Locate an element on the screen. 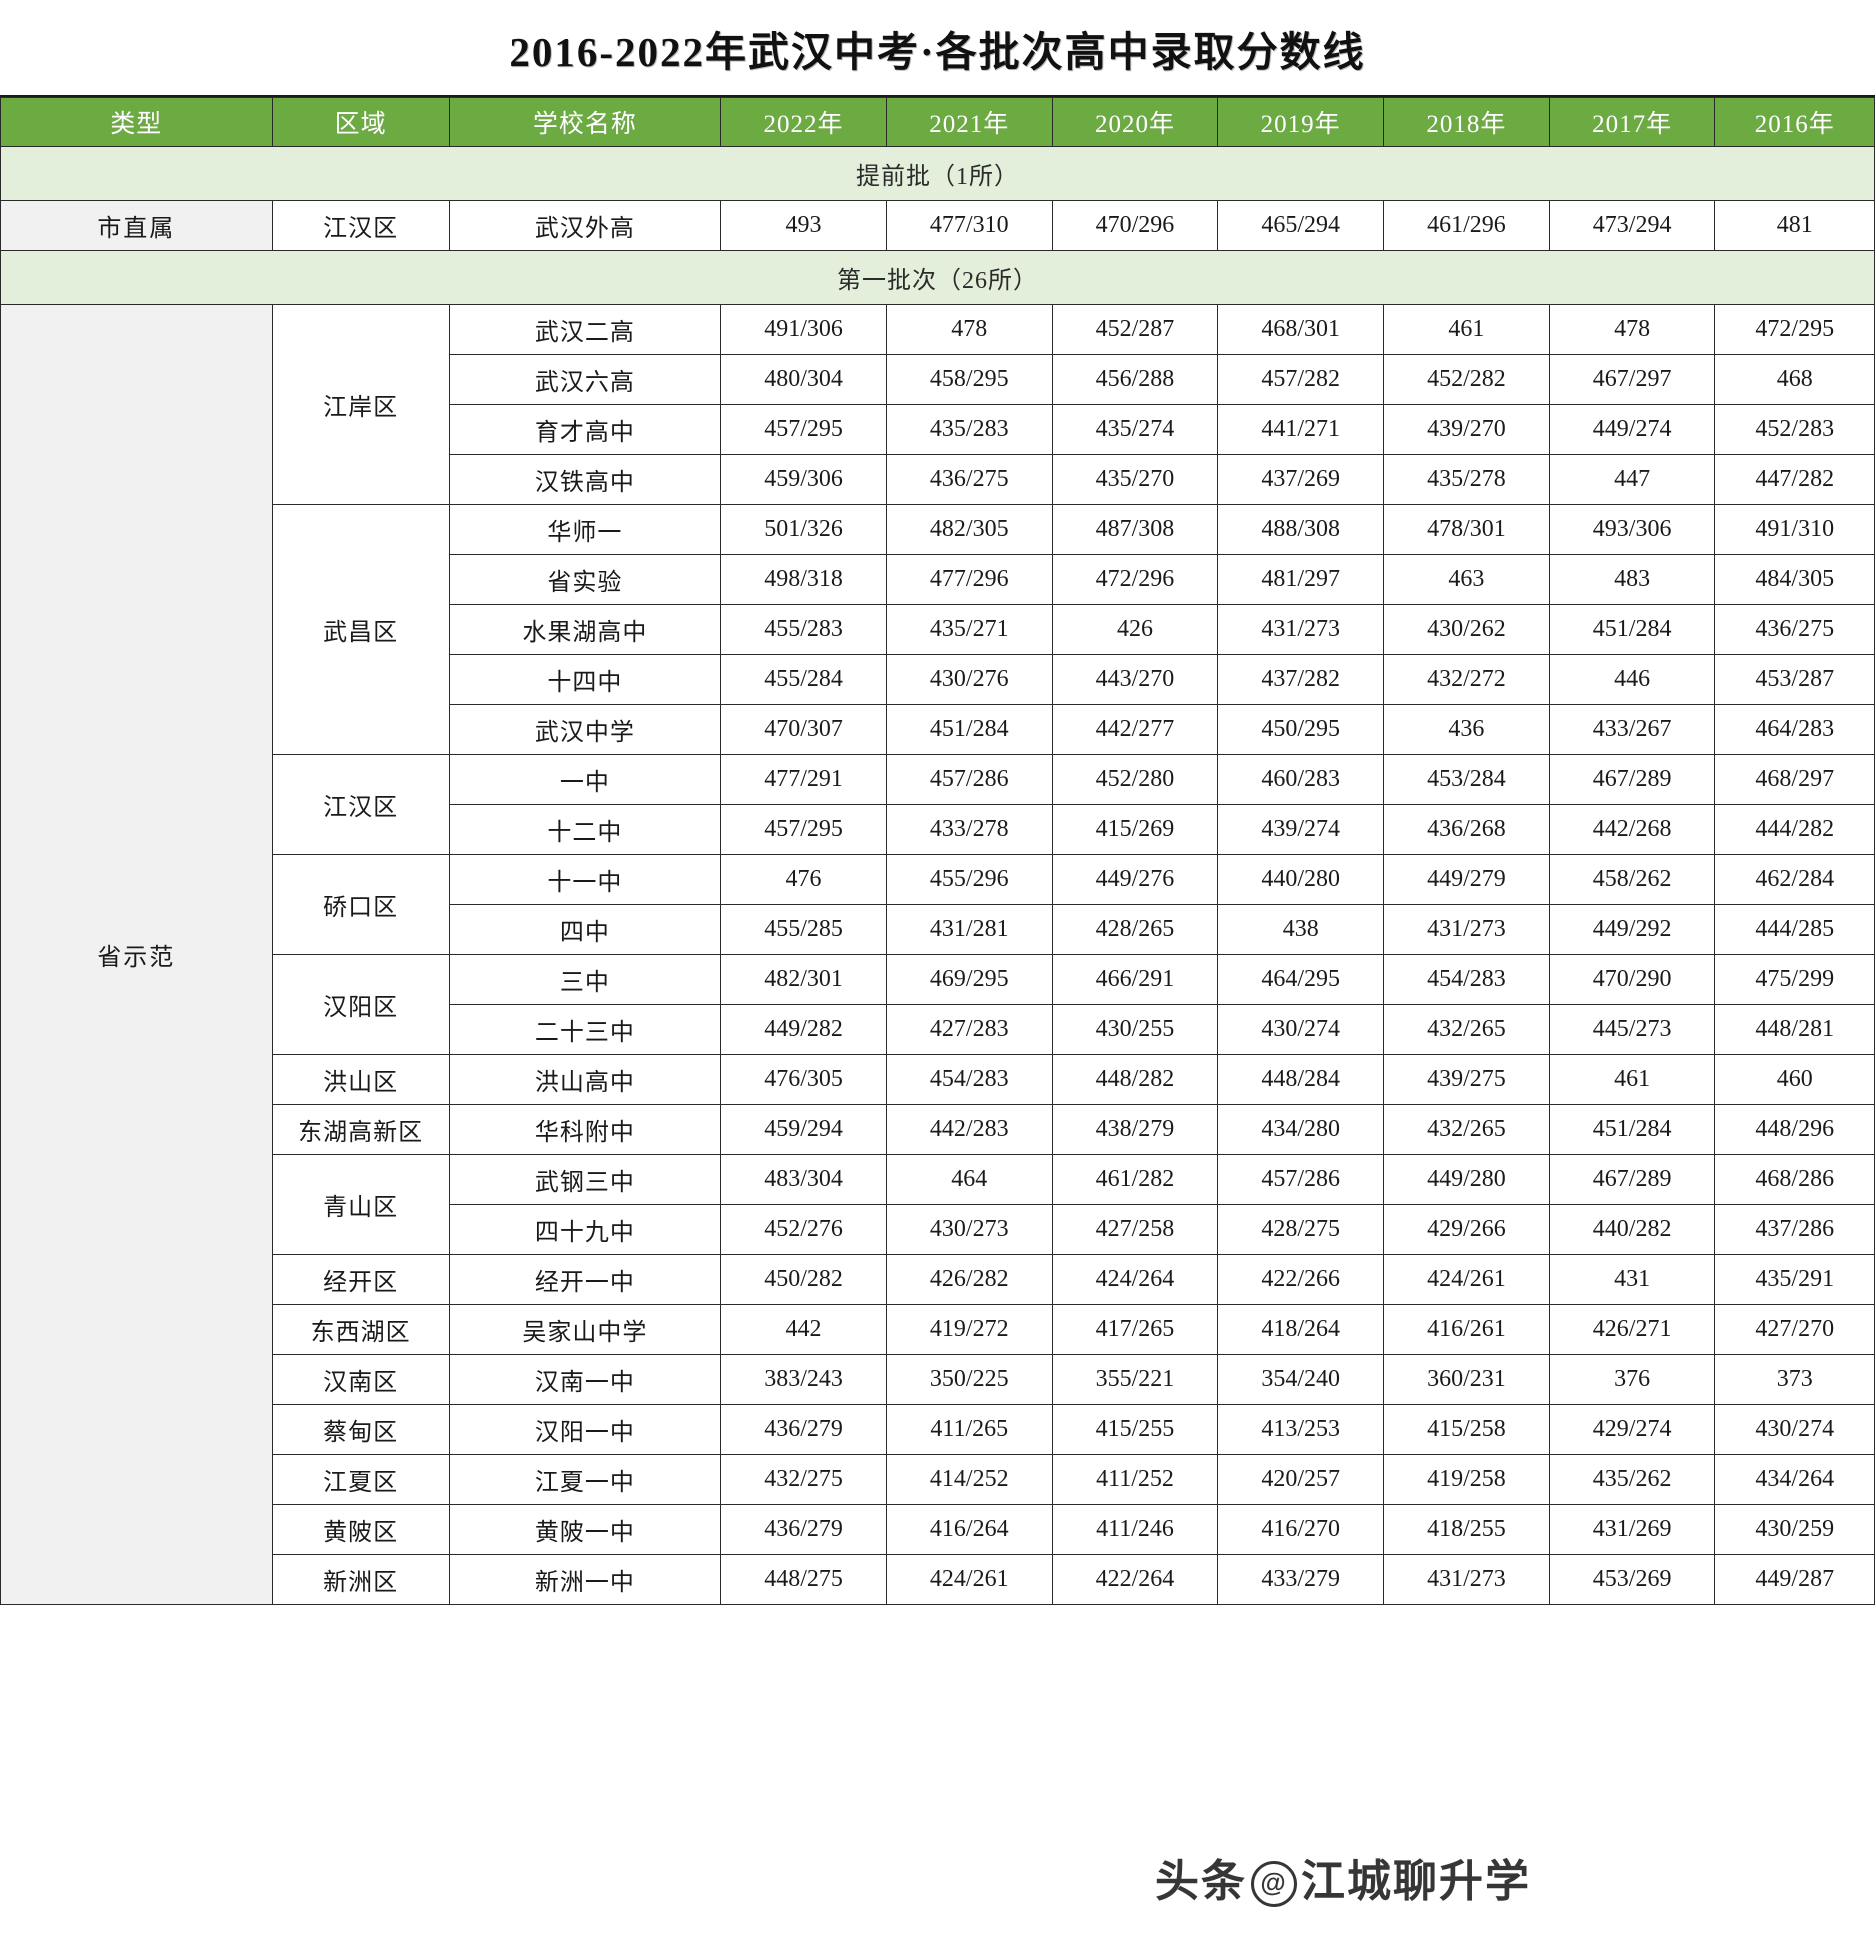 The width and height of the screenshot is (1875, 1949). cell-school-name: 武汉六高 is located at coordinates (585, 379).